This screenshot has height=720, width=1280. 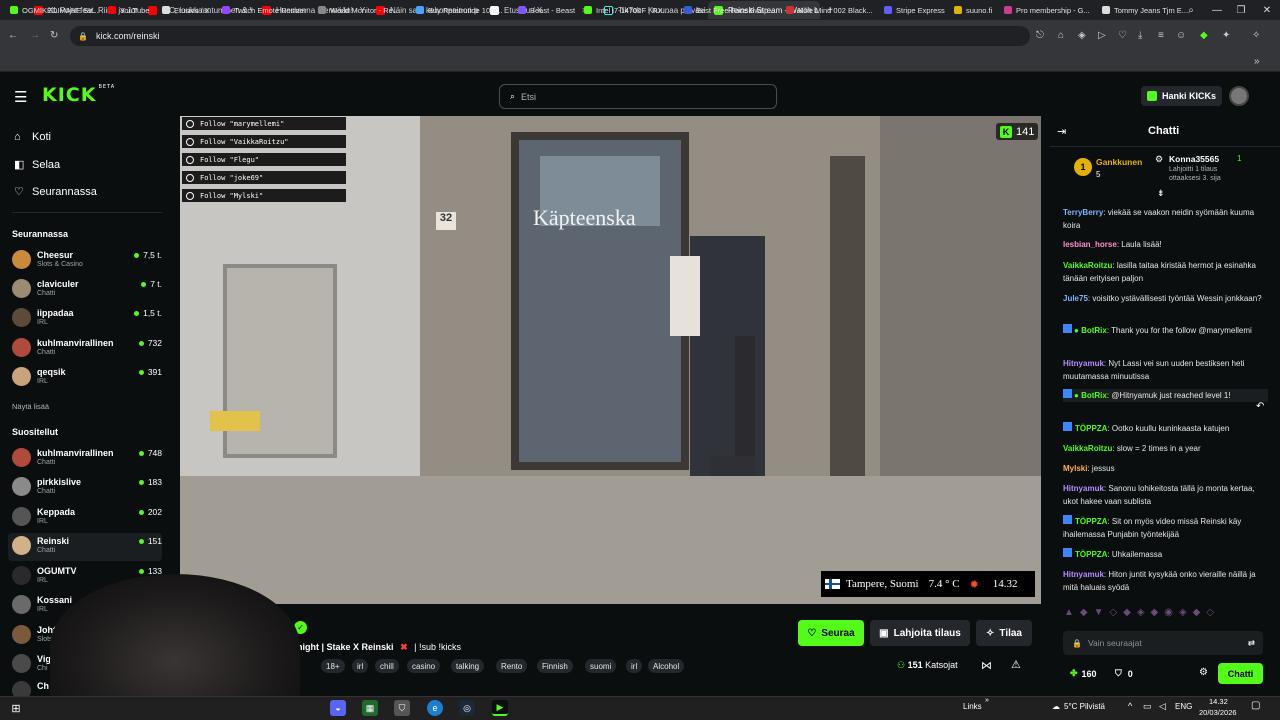 What do you see at coordinates (1241, 10) in the screenshot?
I see `maximize-button: ❐` at bounding box center [1241, 10].